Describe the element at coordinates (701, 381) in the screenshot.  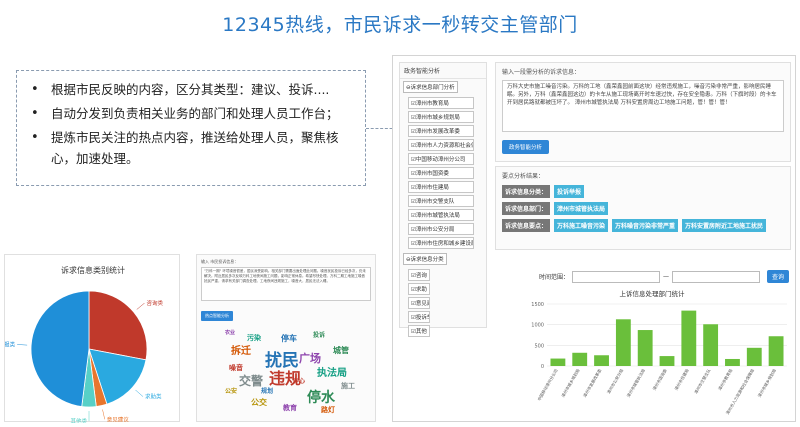
I see `x-tick-label: 漳州市交警支队` at that location.